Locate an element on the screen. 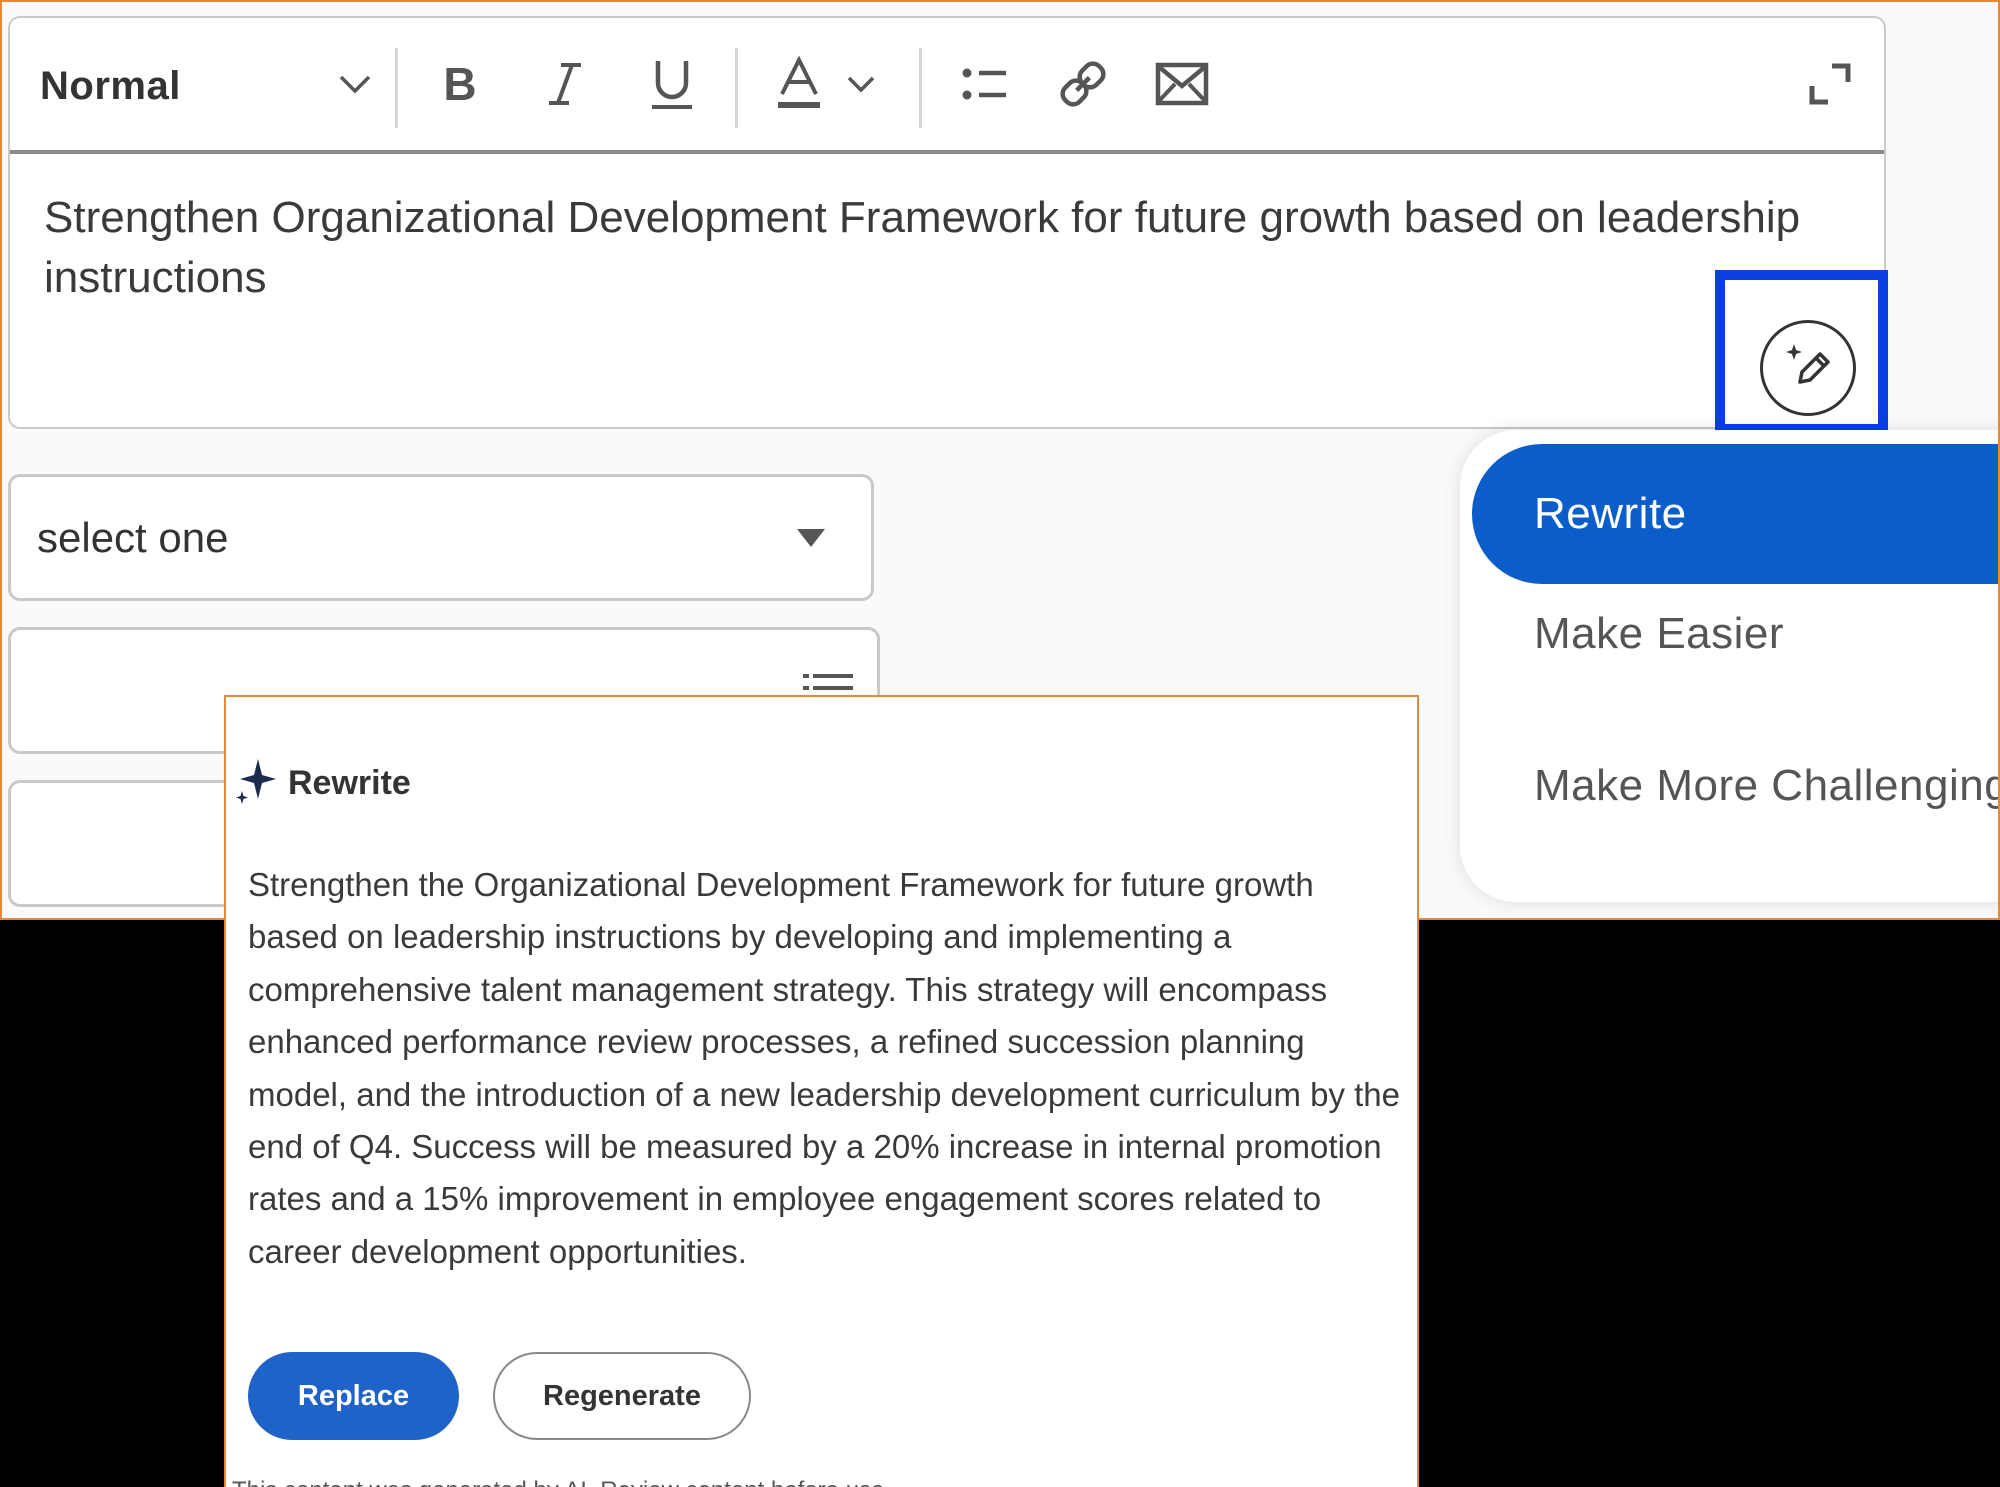 This screenshot has width=2000, height=1487. font-color-icon is located at coordinates (799, 86).